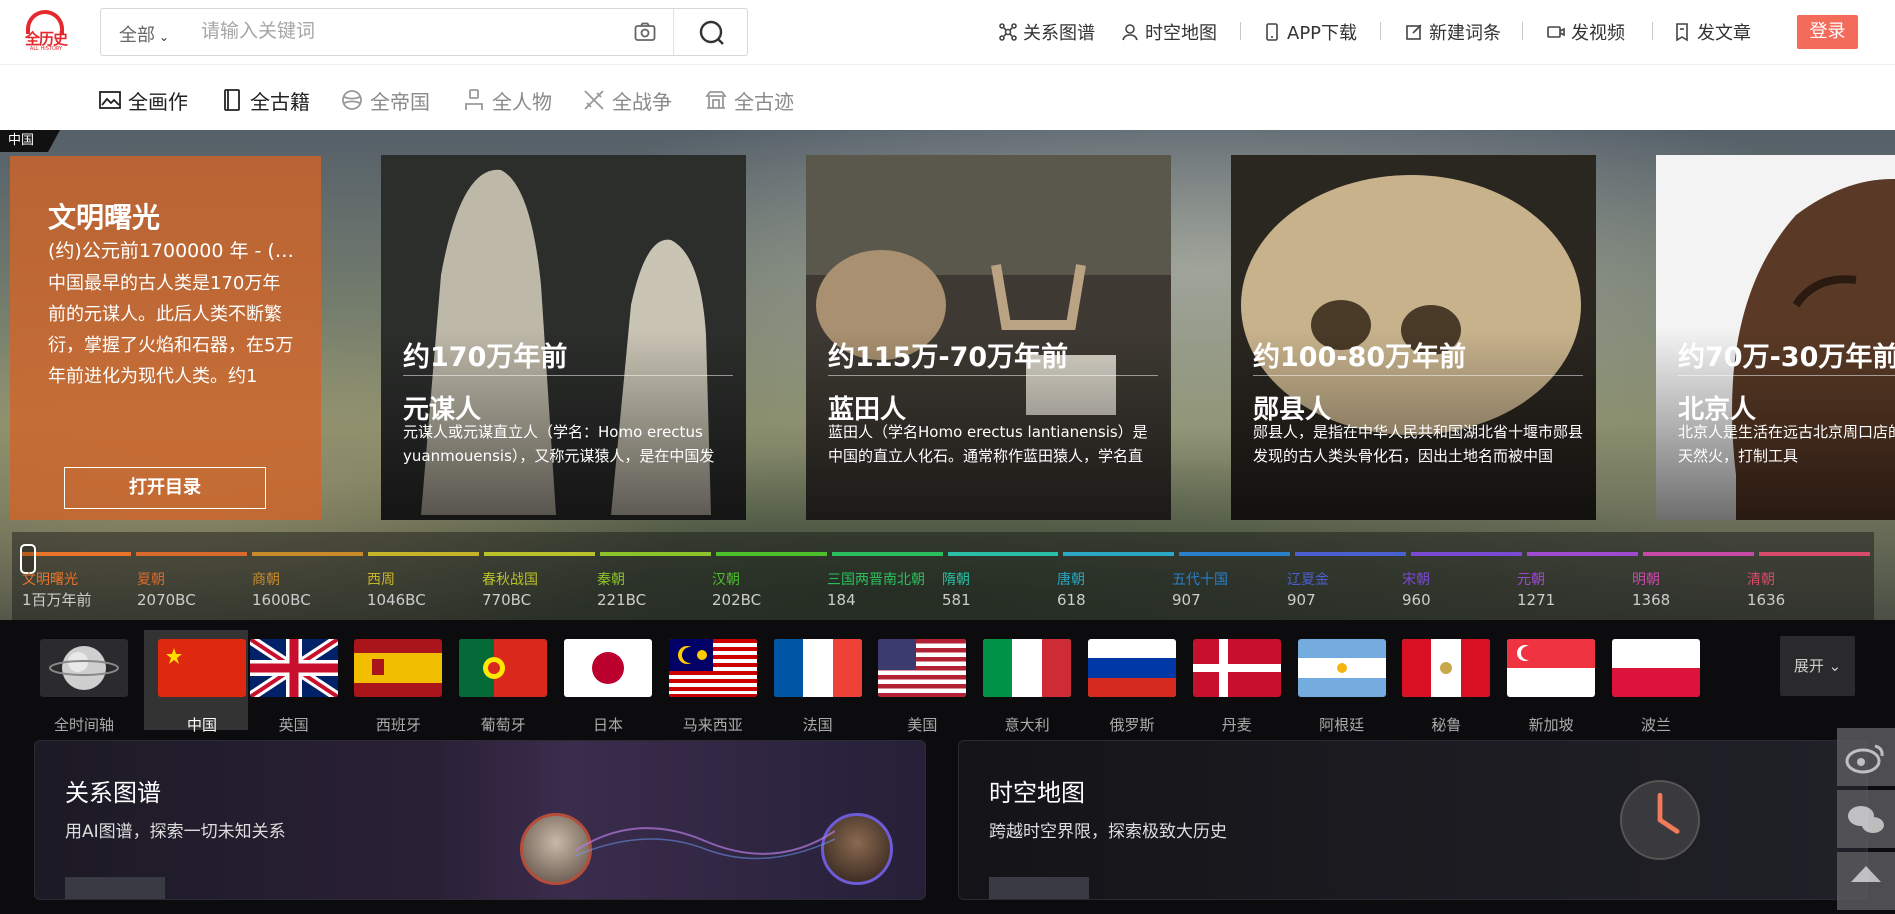  Describe the element at coordinates (411, 32) in the screenshot. I see `search-input` at that location.